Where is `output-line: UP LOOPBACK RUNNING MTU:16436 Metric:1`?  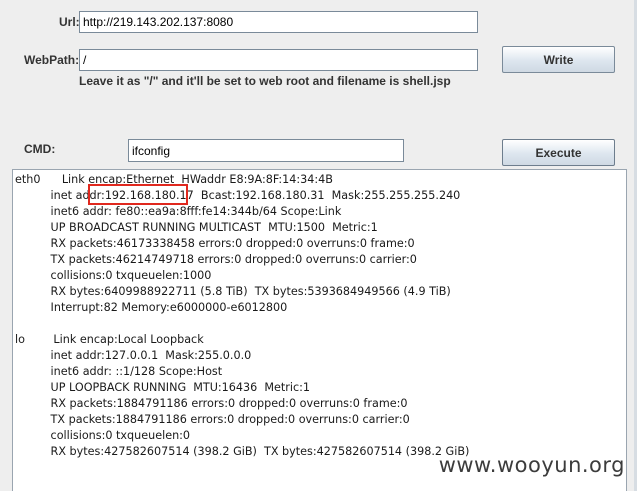
output-line: UP LOOPBACK RUNNING MTU:16436 Metric:1 is located at coordinates (163, 387).